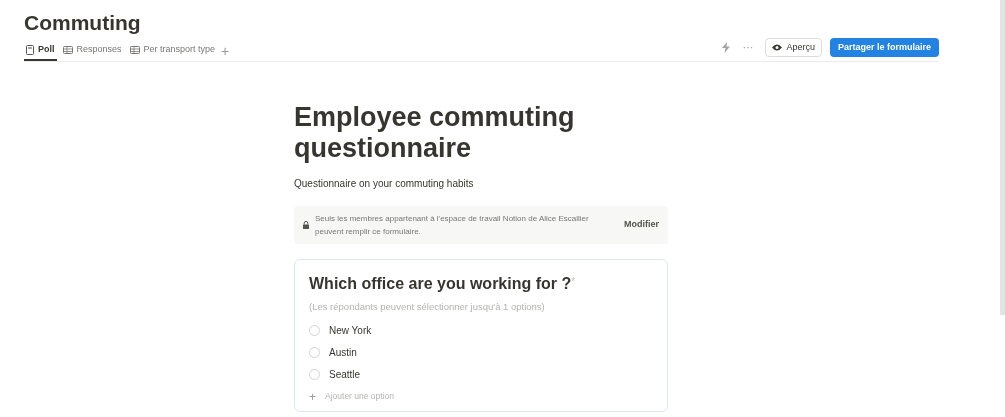 Image resolution: width=1005 pixels, height=417 pixels. What do you see at coordinates (748, 47) in the screenshot?
I see `more-button: ···` at bounding box center [748, 47].